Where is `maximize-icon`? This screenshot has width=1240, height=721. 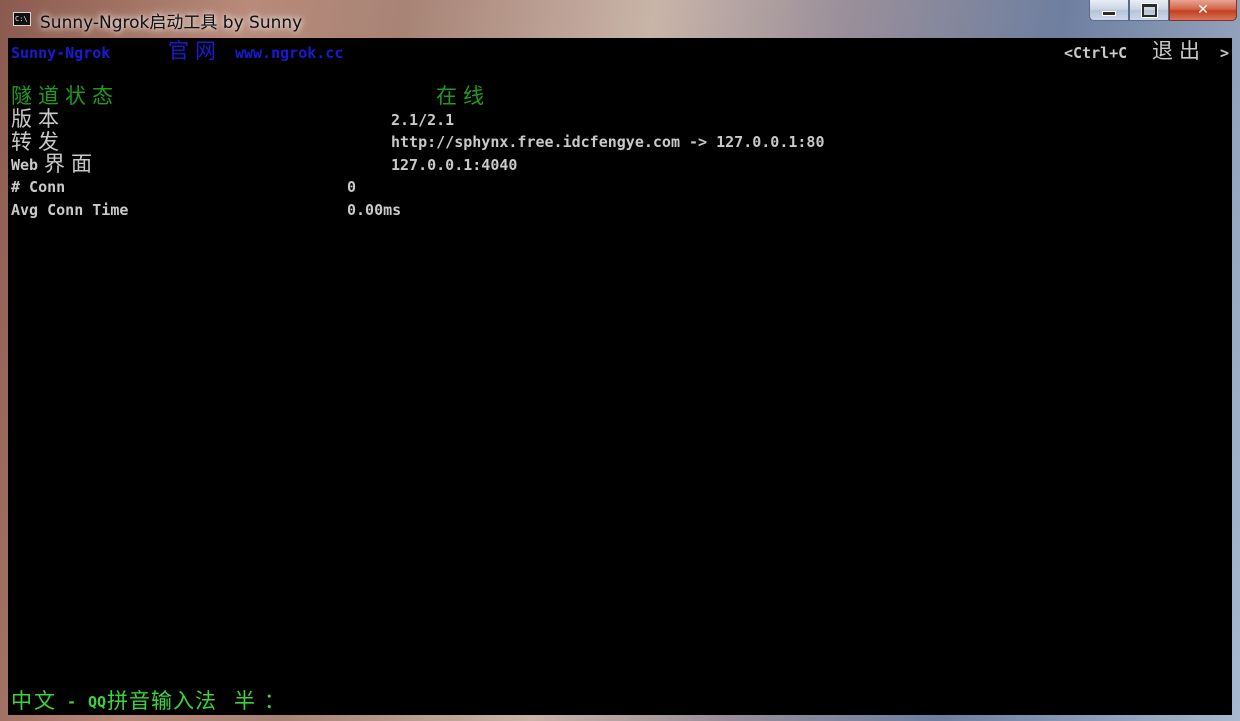 maximize-icon is located at coordinates (1149, 10).